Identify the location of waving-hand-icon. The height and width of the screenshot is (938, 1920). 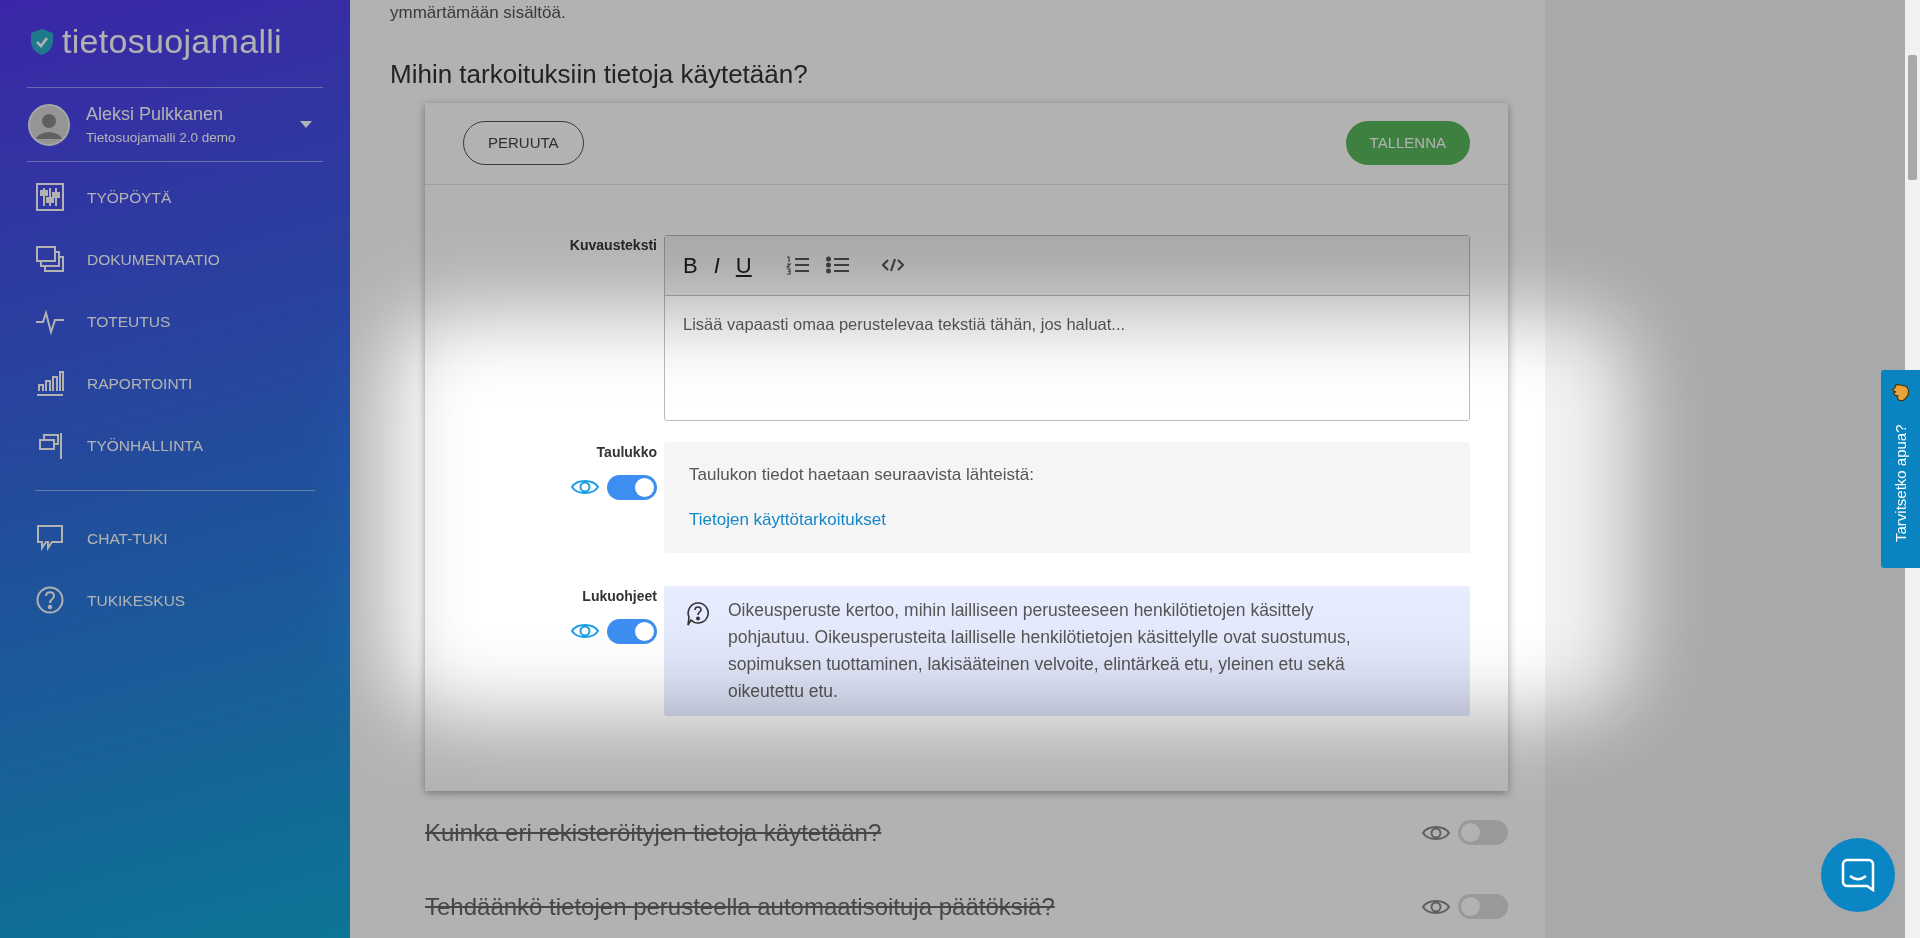
(1901, 393).